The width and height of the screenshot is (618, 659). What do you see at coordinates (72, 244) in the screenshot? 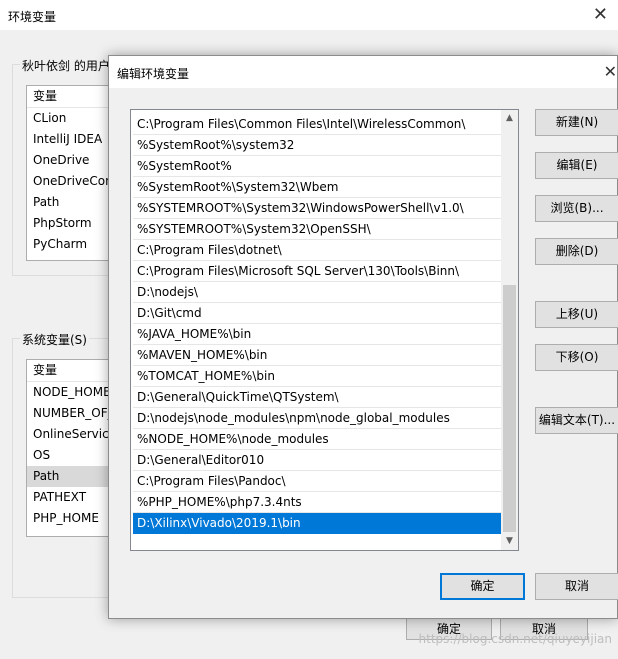
I see `list-item: PyCharm` at bounding box center [72, 244].